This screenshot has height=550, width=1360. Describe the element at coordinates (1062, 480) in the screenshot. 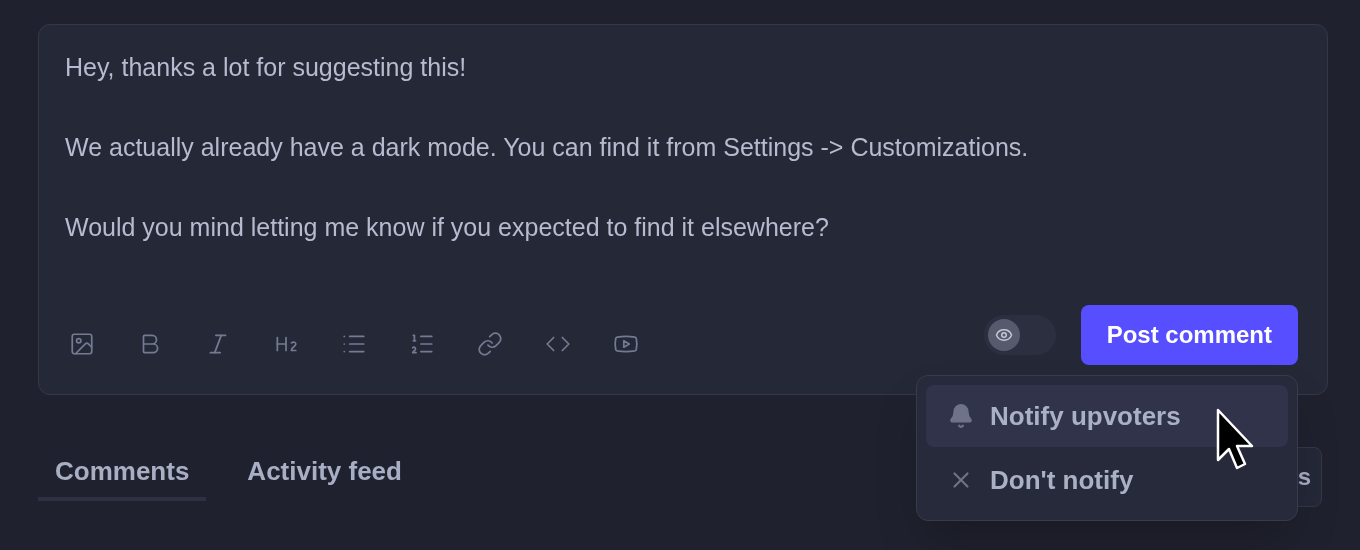

I see `menu-item-label: Don't notify` at that location.